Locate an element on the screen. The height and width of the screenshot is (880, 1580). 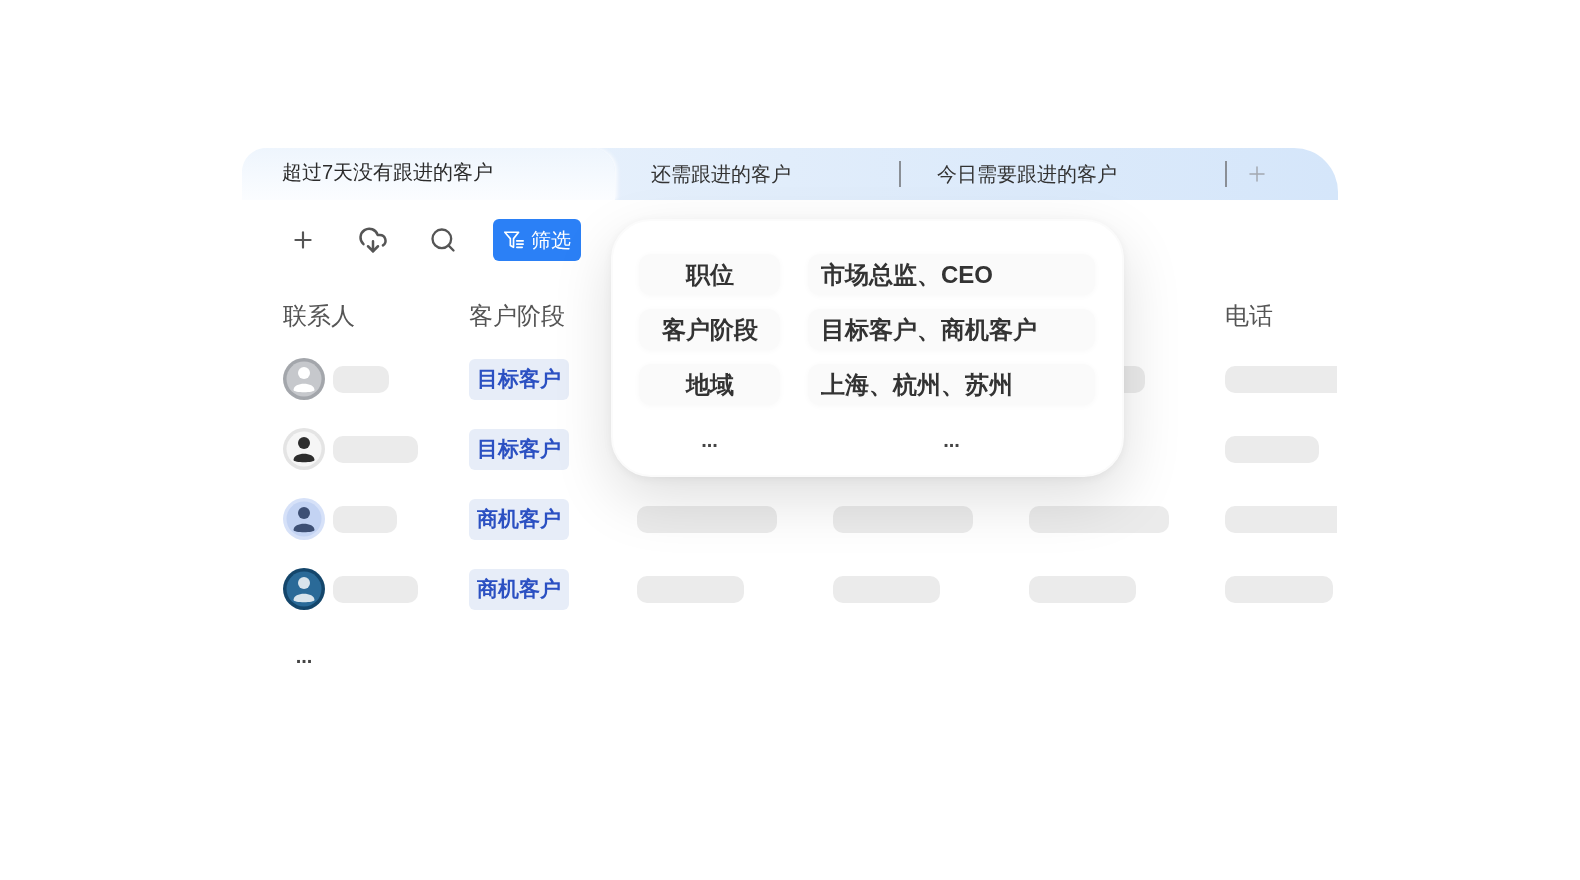
condition-field: 客户阶段 is located at coordinates (709, 329).